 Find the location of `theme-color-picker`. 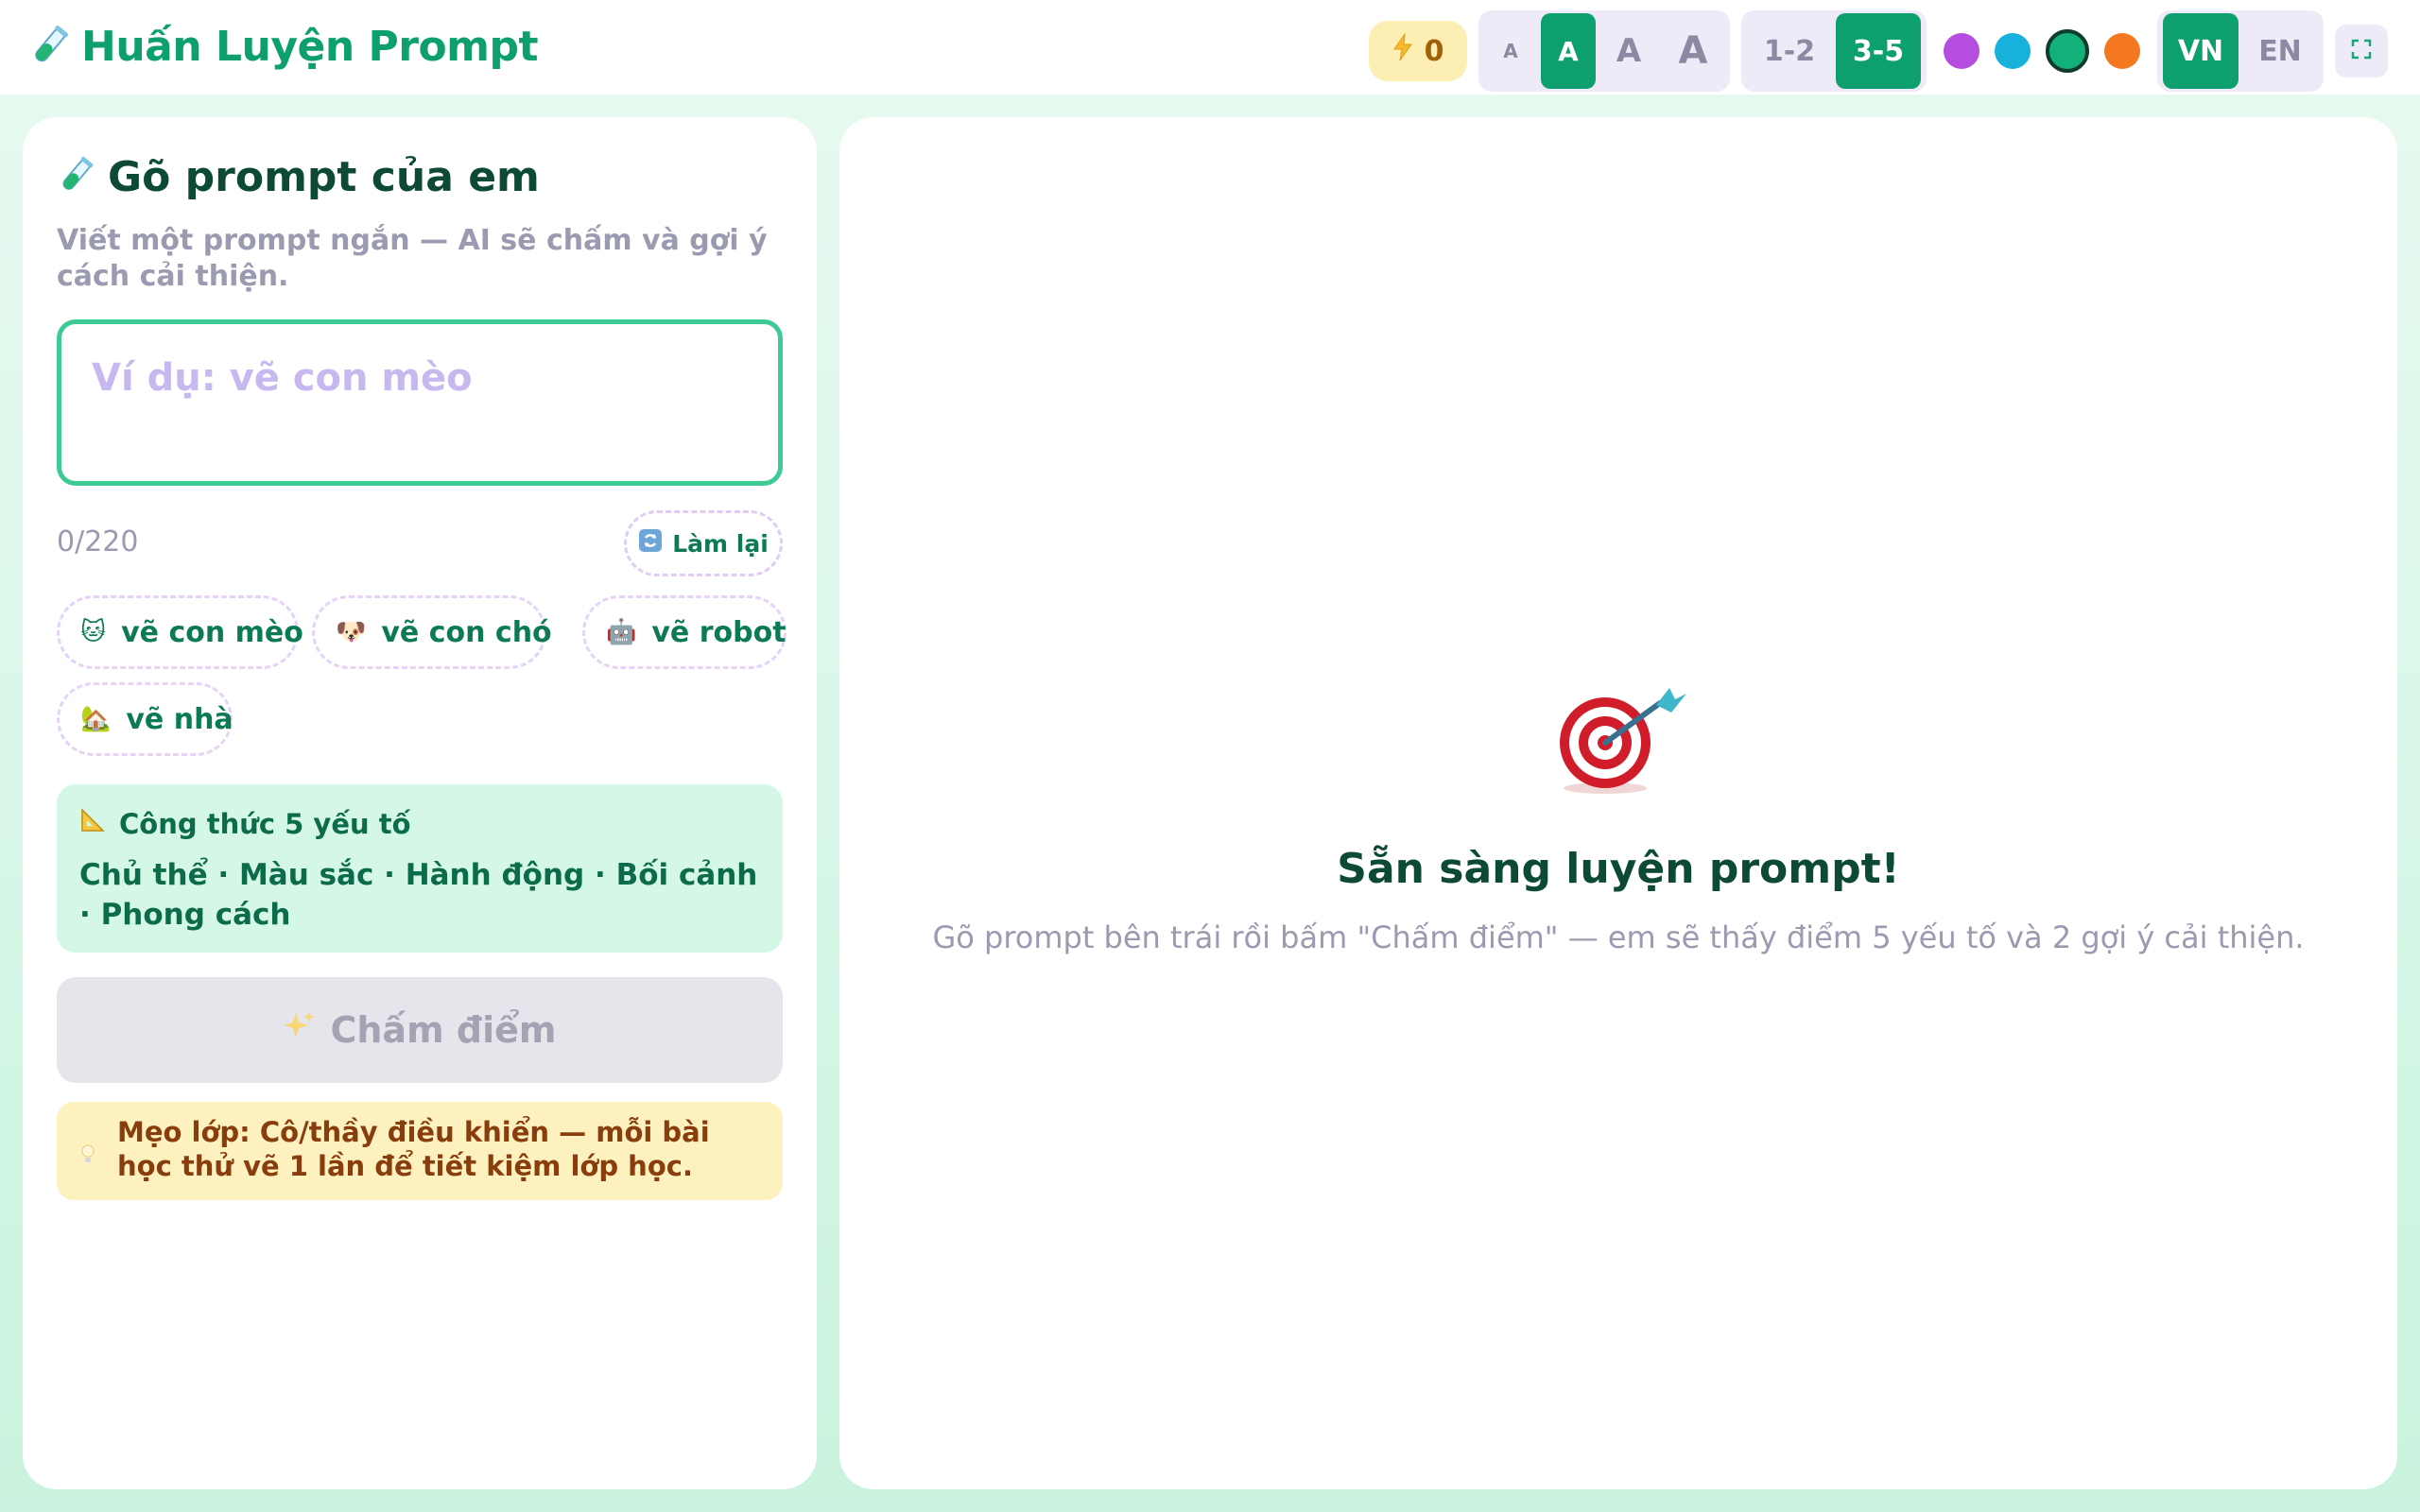

theme-color-picker is located at coordinates (2042, 51).